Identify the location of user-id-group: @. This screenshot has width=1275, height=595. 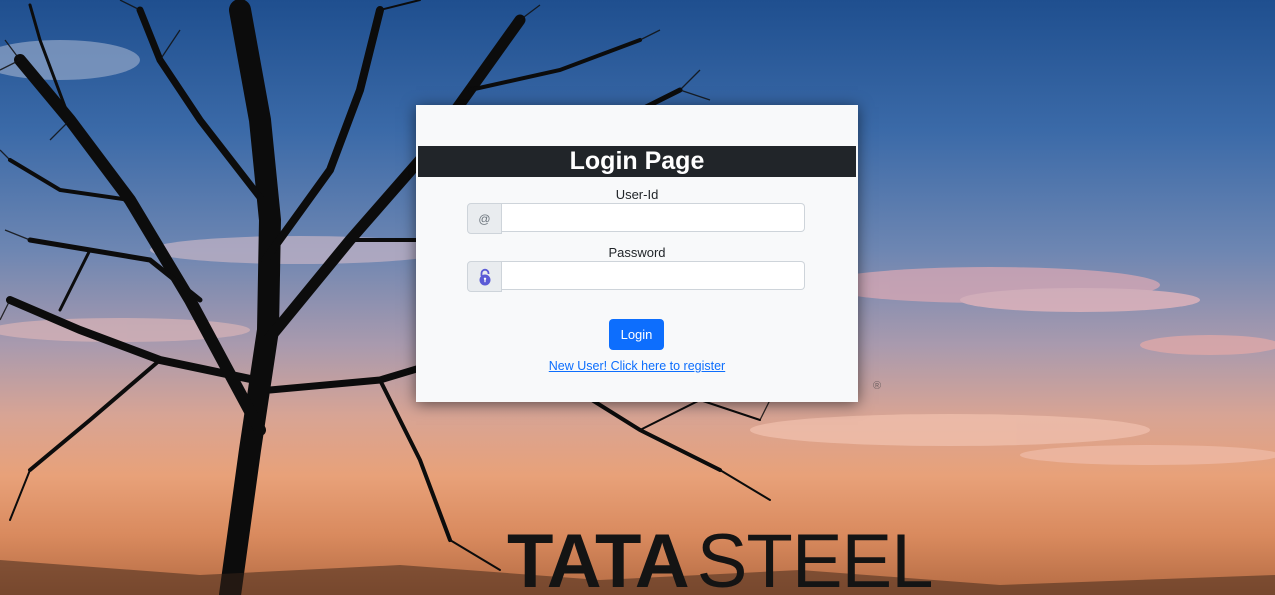
(636, 218).